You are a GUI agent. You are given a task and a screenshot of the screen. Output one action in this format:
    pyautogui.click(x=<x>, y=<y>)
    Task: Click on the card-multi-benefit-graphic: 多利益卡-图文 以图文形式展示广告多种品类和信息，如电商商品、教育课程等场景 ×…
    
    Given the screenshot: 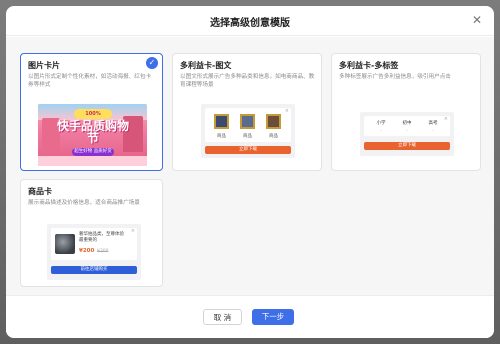 What is the action you would take?
    pyautogui.click(x=247, y=112)
    